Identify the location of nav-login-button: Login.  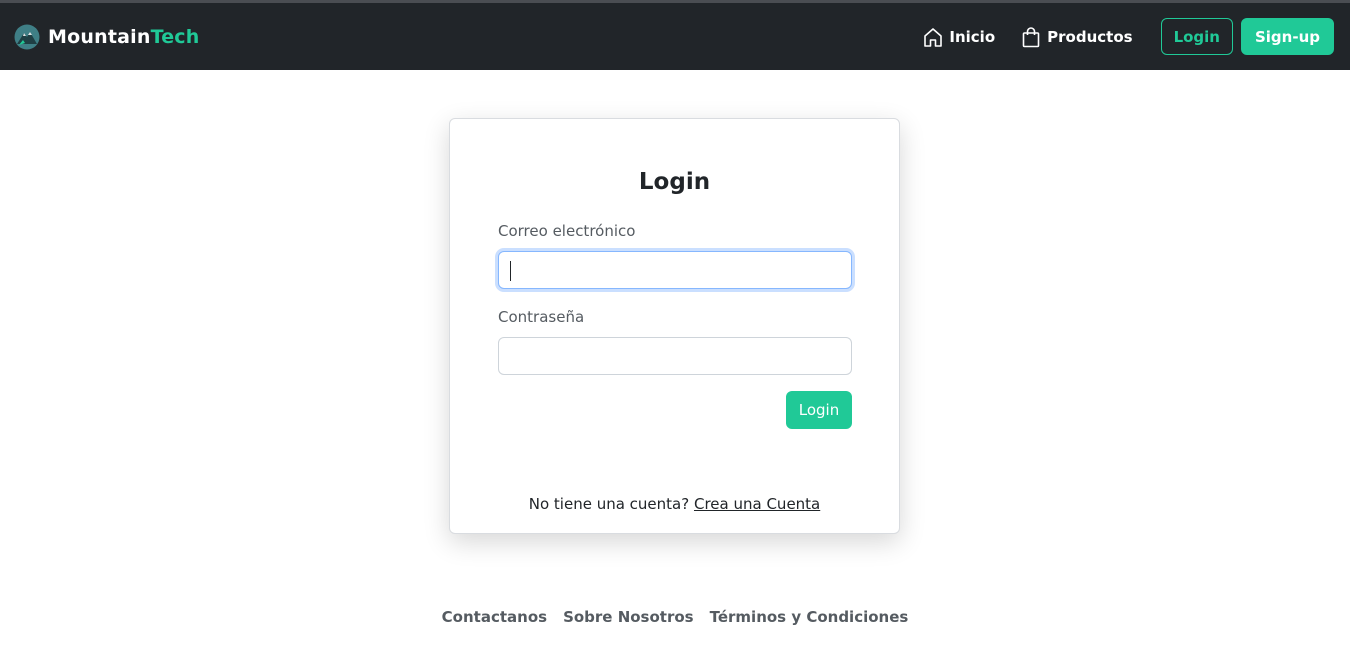
(1196, 36).